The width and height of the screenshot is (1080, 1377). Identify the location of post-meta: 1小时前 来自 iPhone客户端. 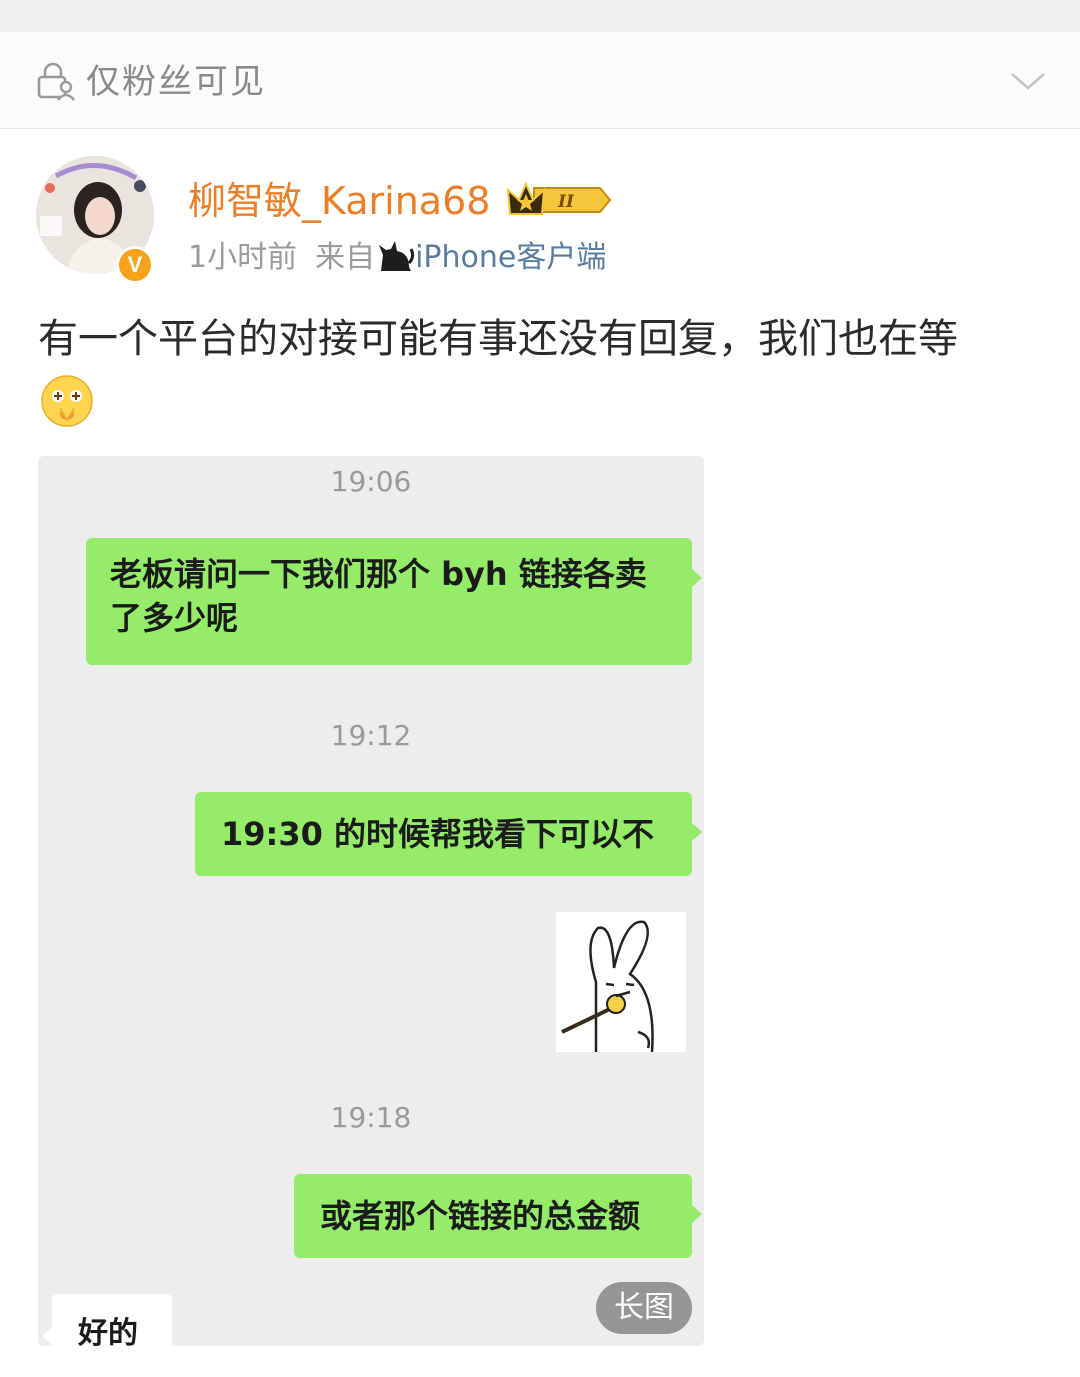
(397, 258).